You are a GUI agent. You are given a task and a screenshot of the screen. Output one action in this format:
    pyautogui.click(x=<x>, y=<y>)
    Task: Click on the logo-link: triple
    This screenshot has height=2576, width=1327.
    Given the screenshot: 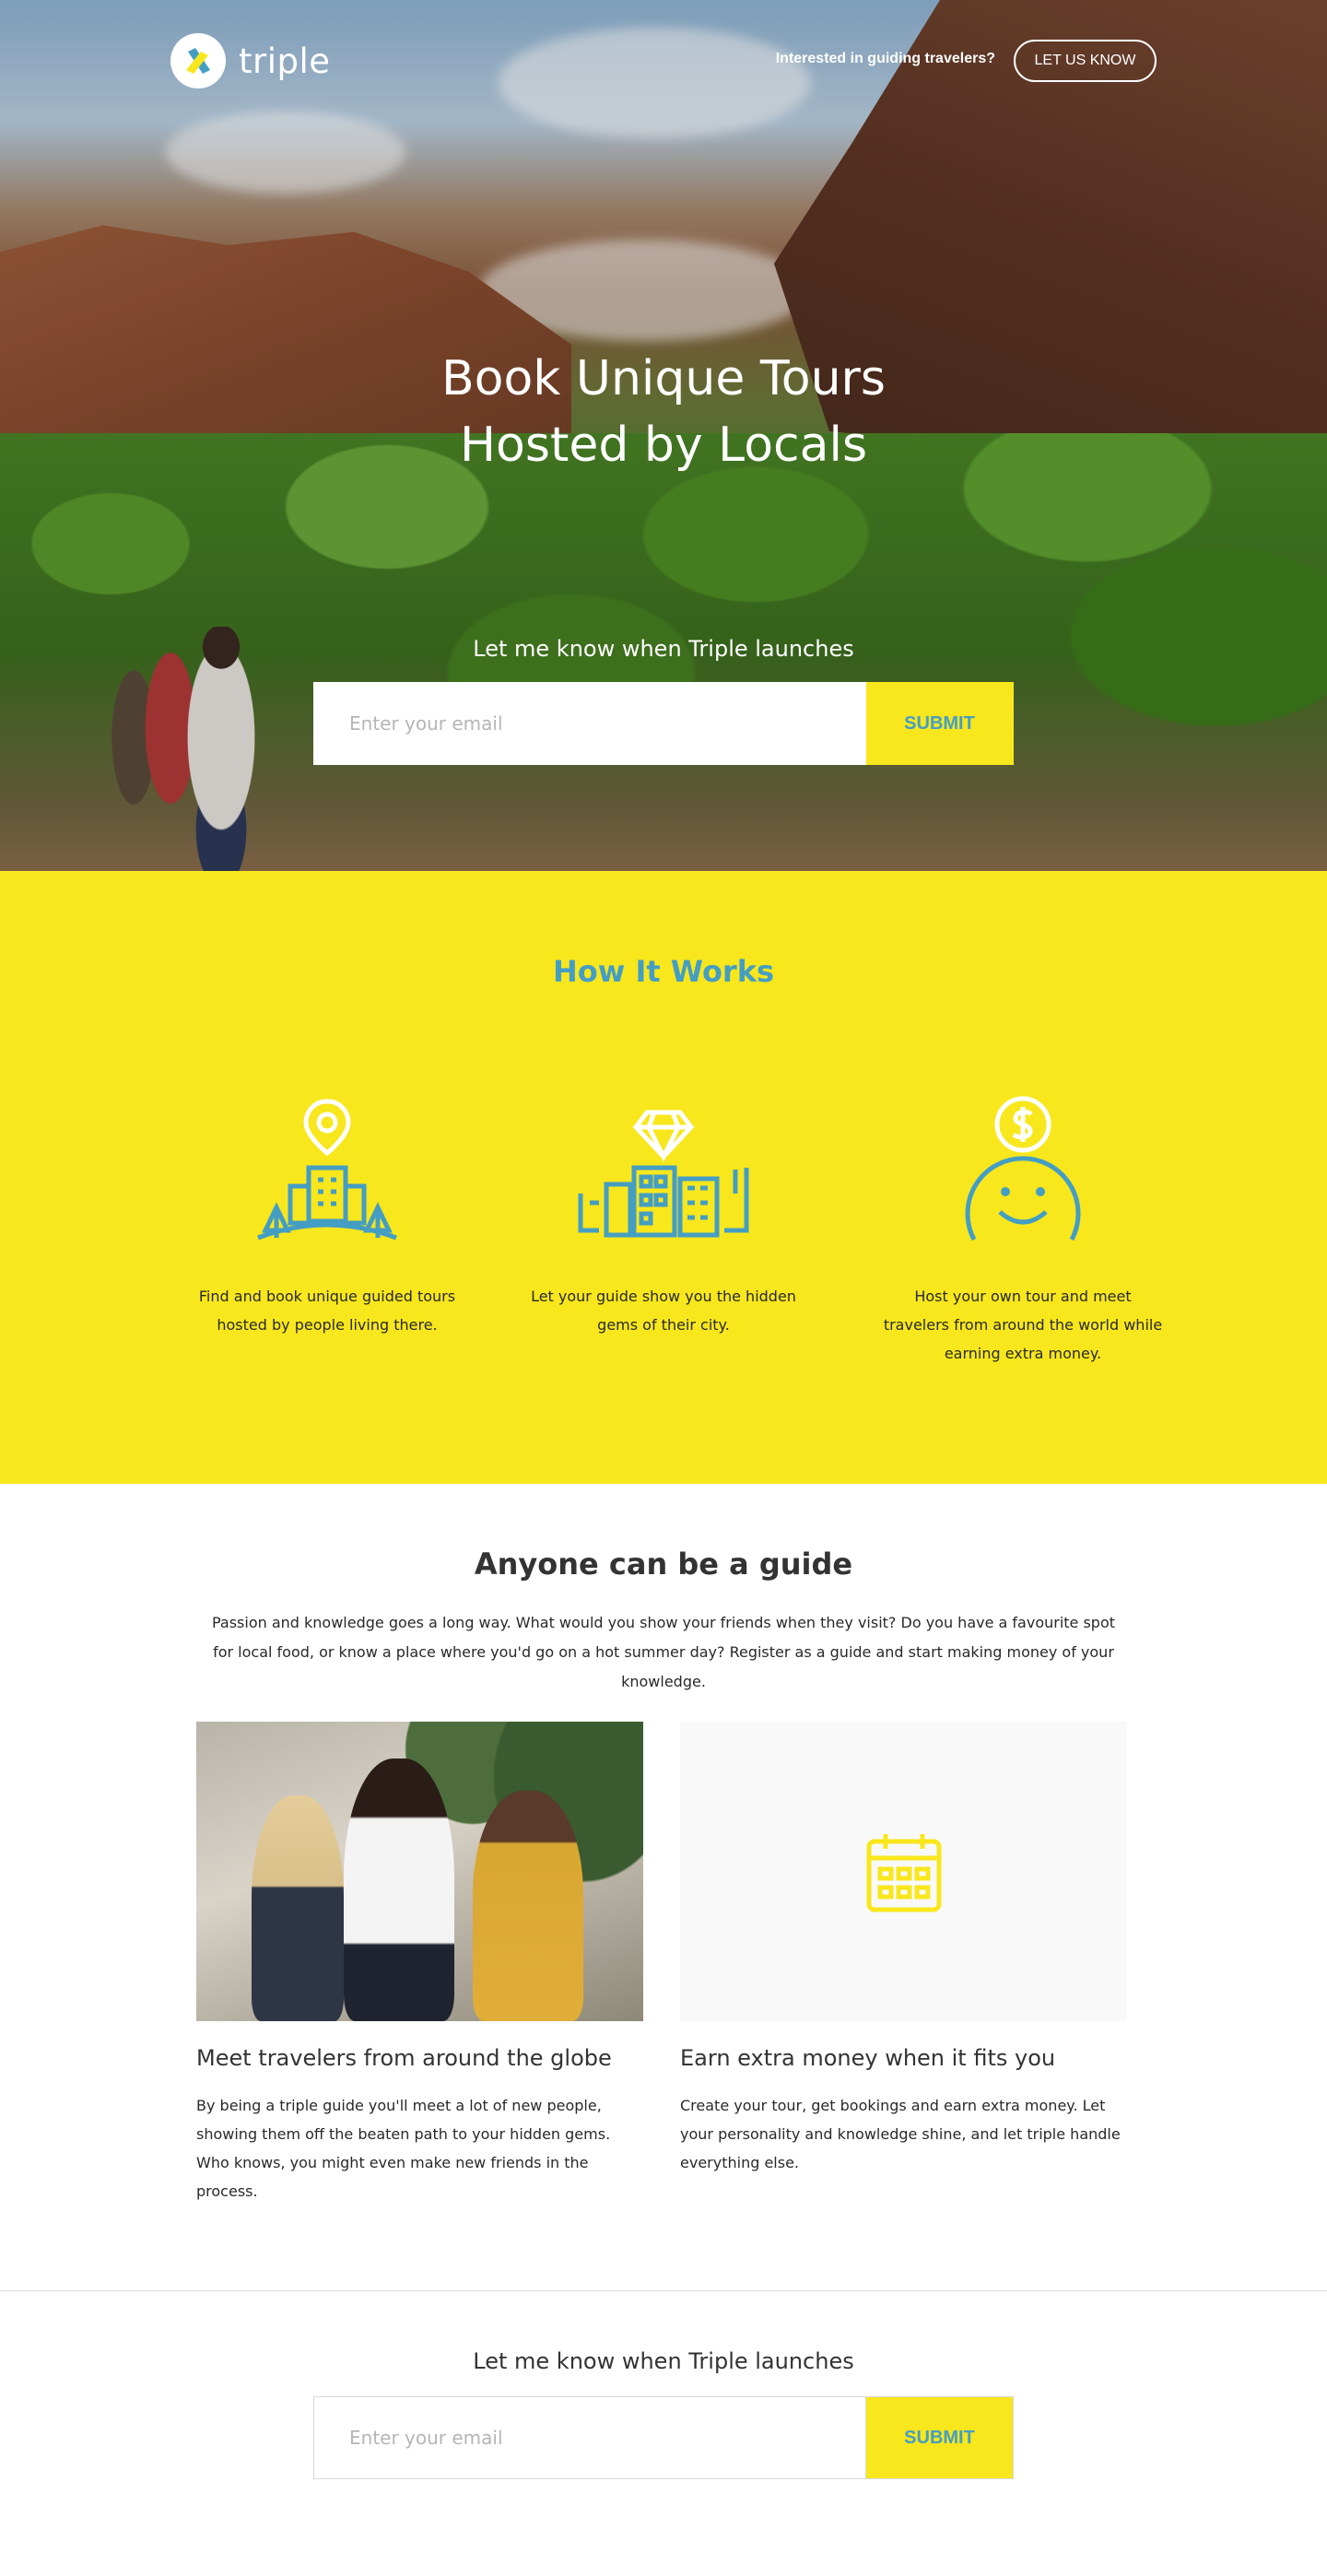 What is the action you would take?
    pyautogui.click(x=250, y=60)
    